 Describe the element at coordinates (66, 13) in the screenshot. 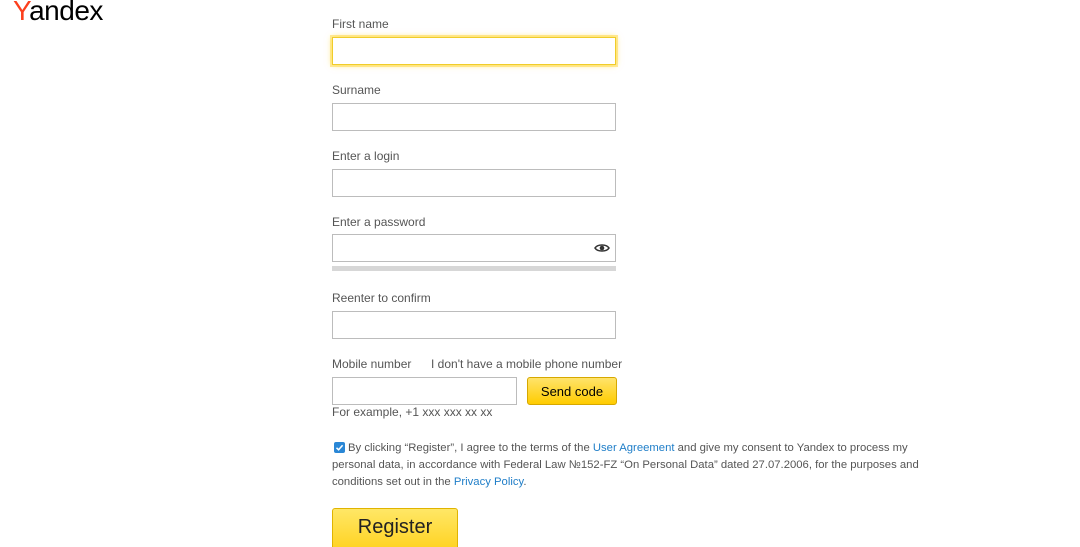

I see `logo-rest: andex` at that location.